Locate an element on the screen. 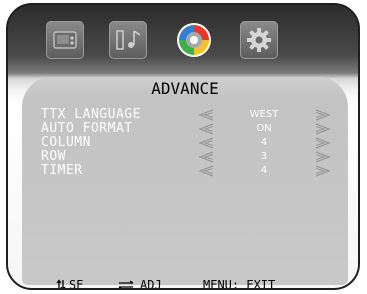 The image size is (367, 294). advance-icon is located at coordinates (194, 40).